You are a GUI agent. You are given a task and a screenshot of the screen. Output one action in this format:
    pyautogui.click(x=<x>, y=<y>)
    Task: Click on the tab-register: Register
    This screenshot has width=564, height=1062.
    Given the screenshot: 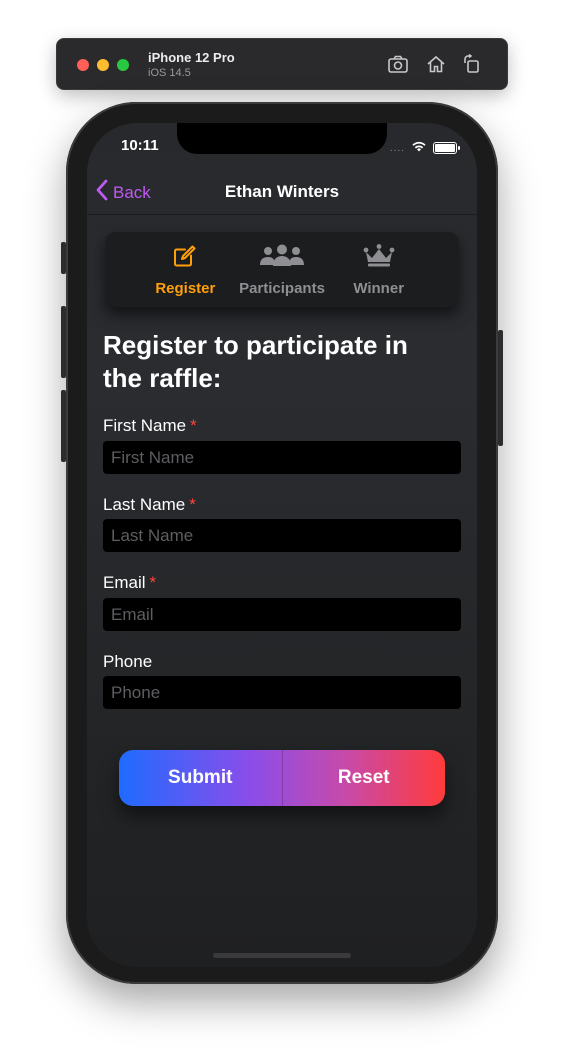 What is the action you would take?
    pyautogui.click(x=185, y=269)
    